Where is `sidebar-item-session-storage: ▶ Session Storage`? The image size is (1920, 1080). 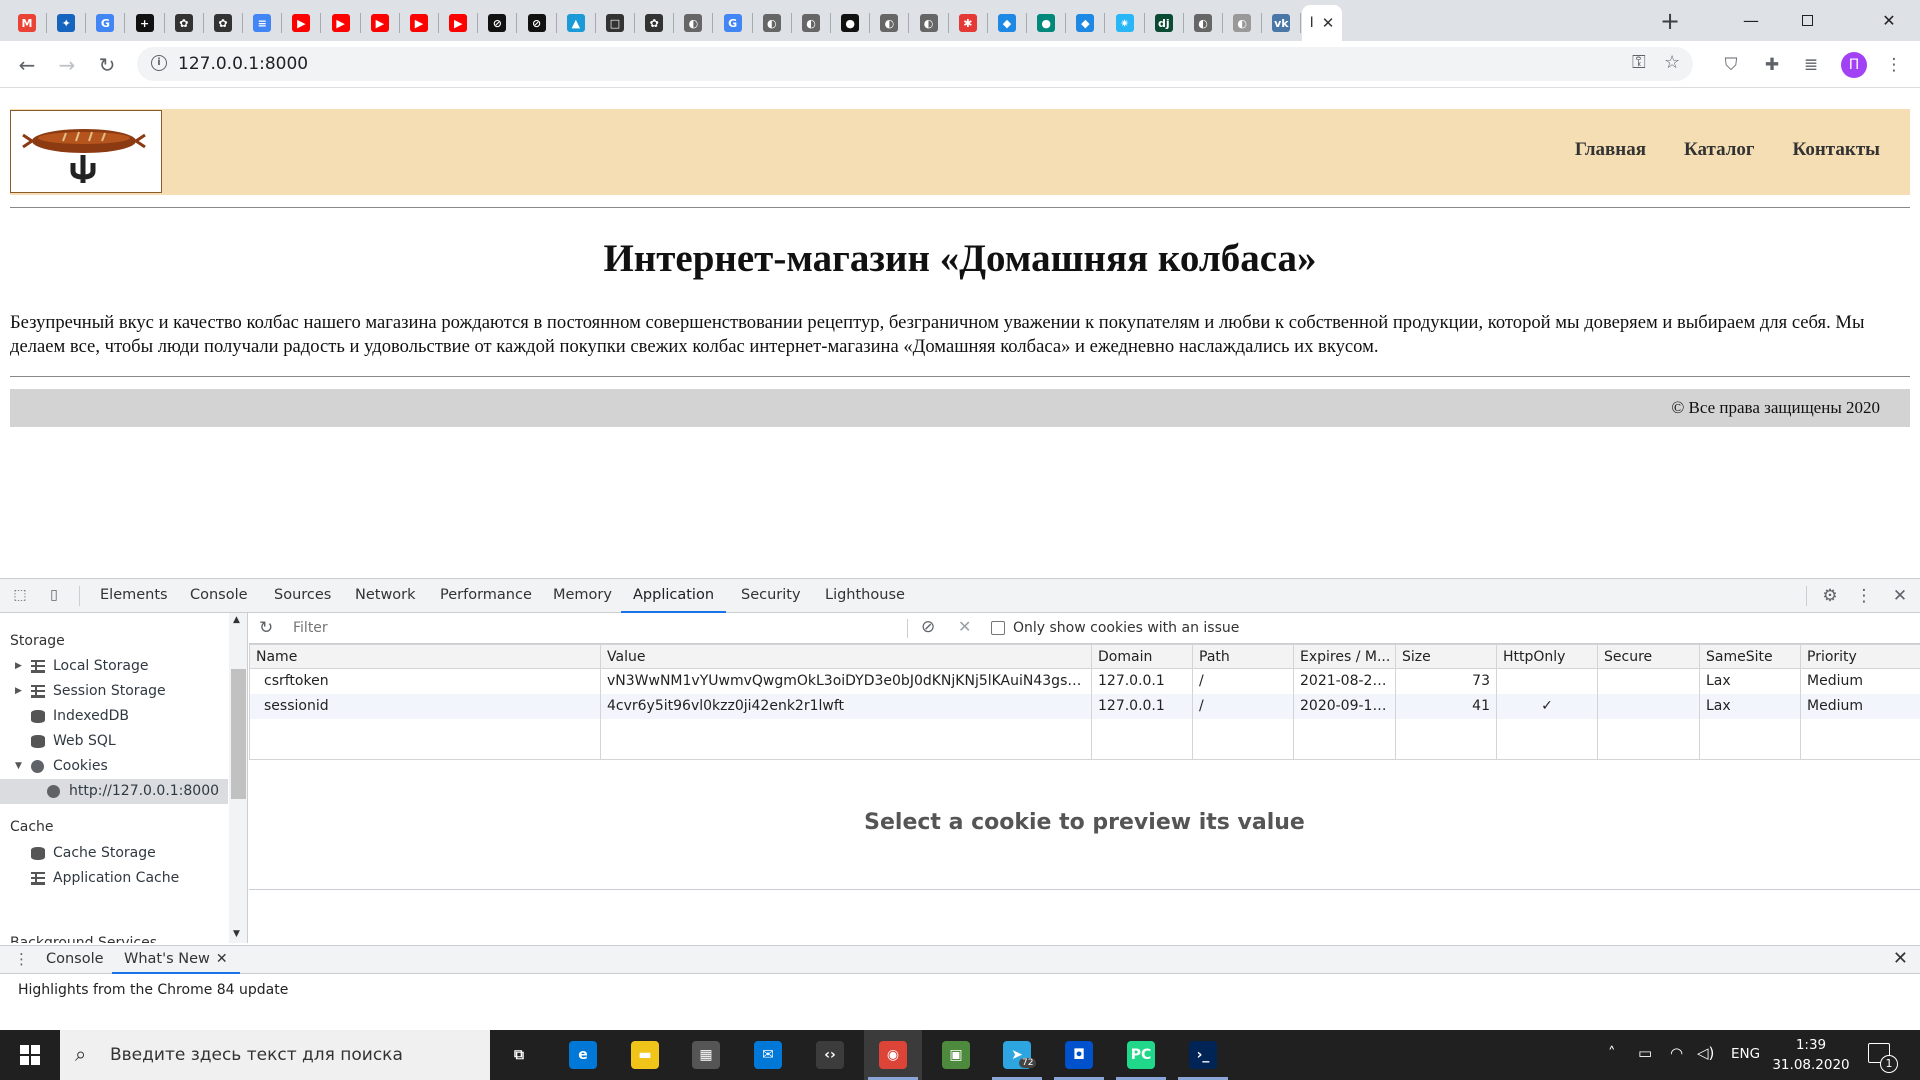 sidebar-item-session-storage: ▶ Session Storage is located at coordinates (114, 691).